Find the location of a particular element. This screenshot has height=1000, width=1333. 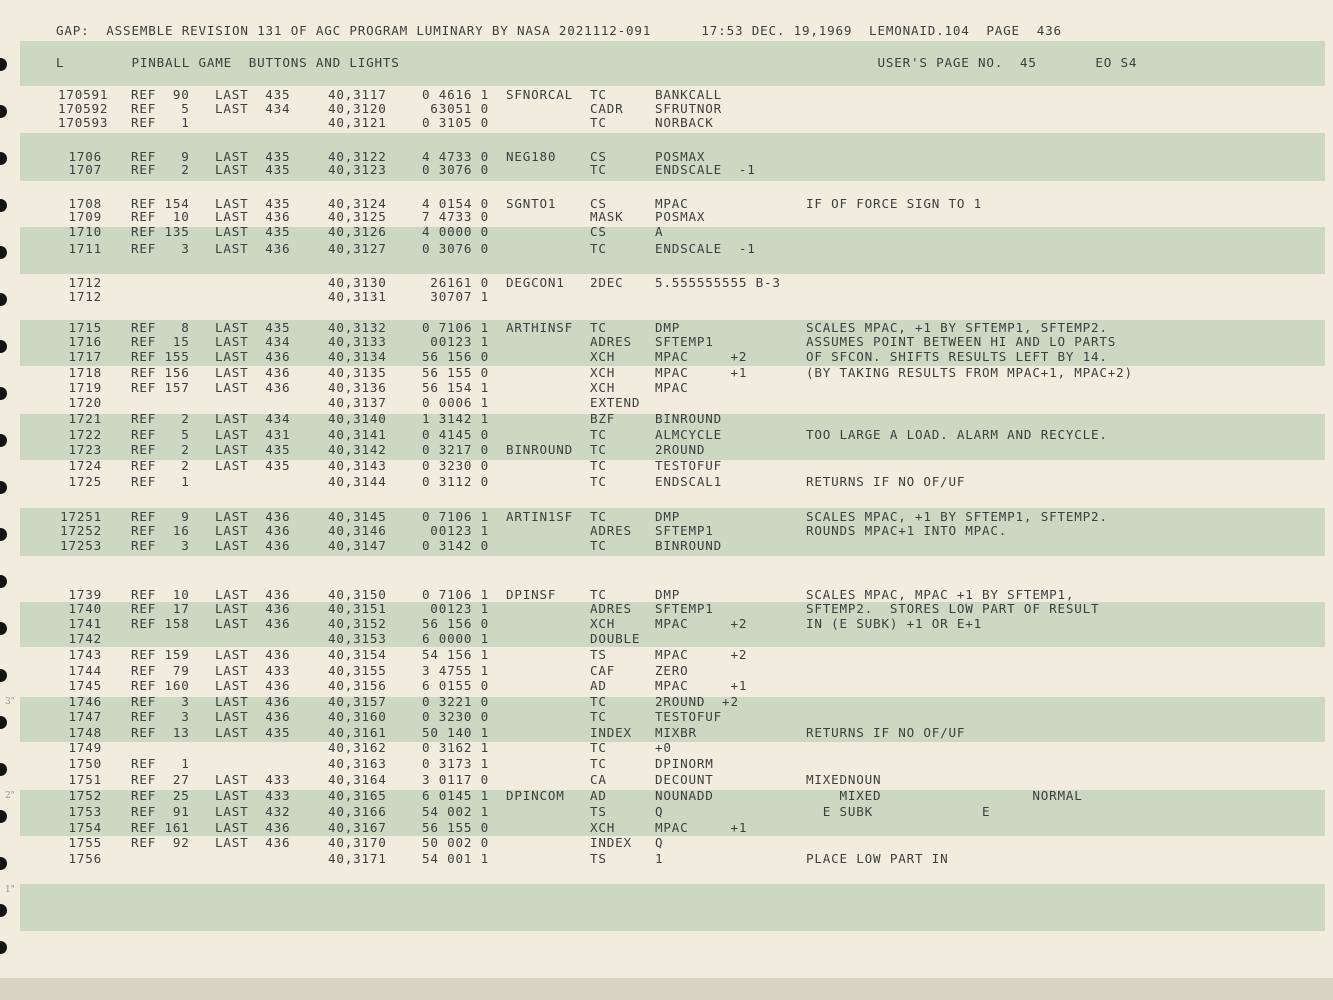

row-op: 2DEC is located at coordinates (607, 282).